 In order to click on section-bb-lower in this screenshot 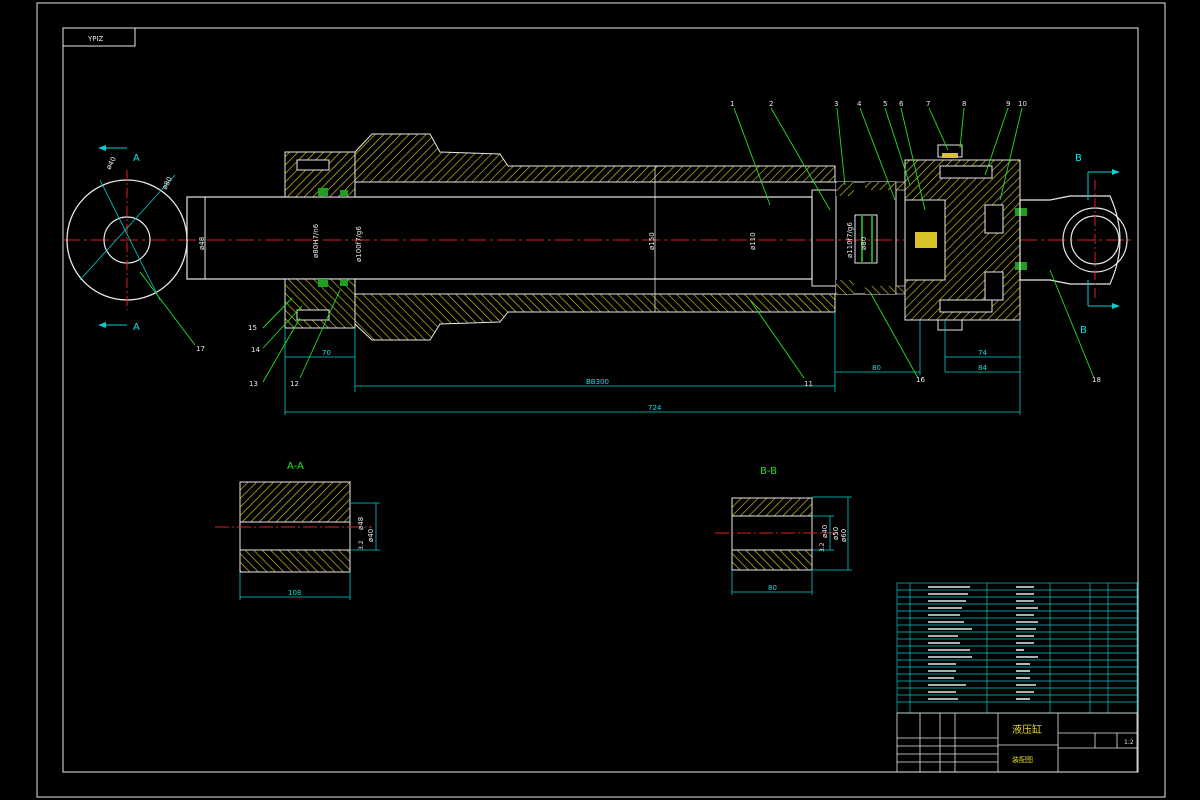, I will do `click(772, 560)`.